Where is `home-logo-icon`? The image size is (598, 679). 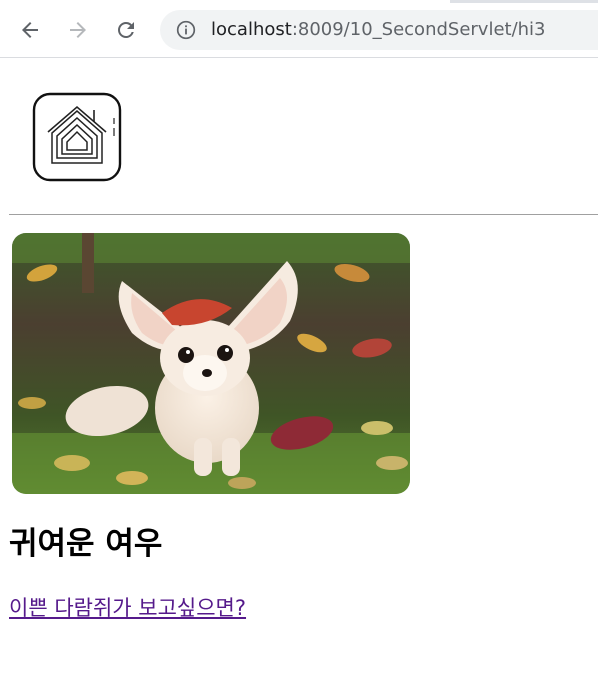
home-logo-icon is located at coordinates (77, 137).